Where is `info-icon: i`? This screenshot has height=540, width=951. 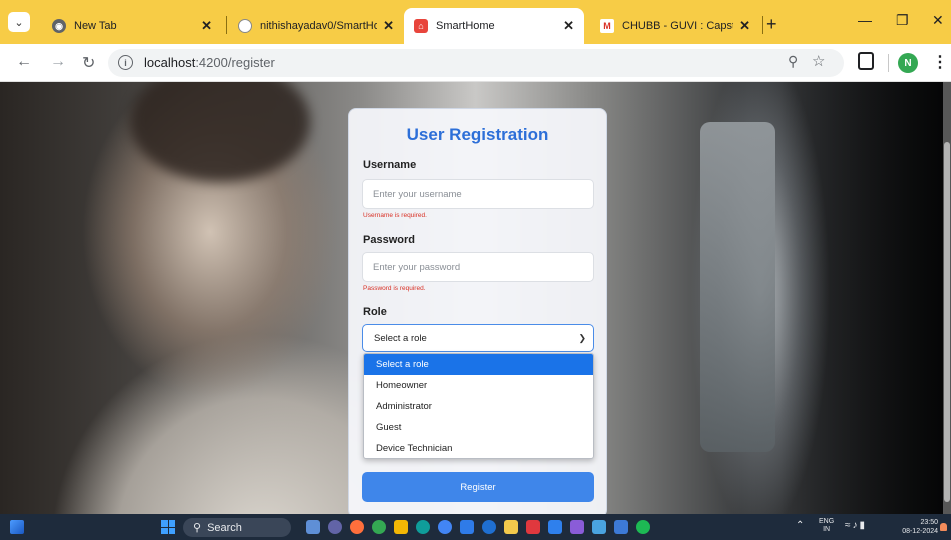
info-icon: i is located at coordinates (125, 62).